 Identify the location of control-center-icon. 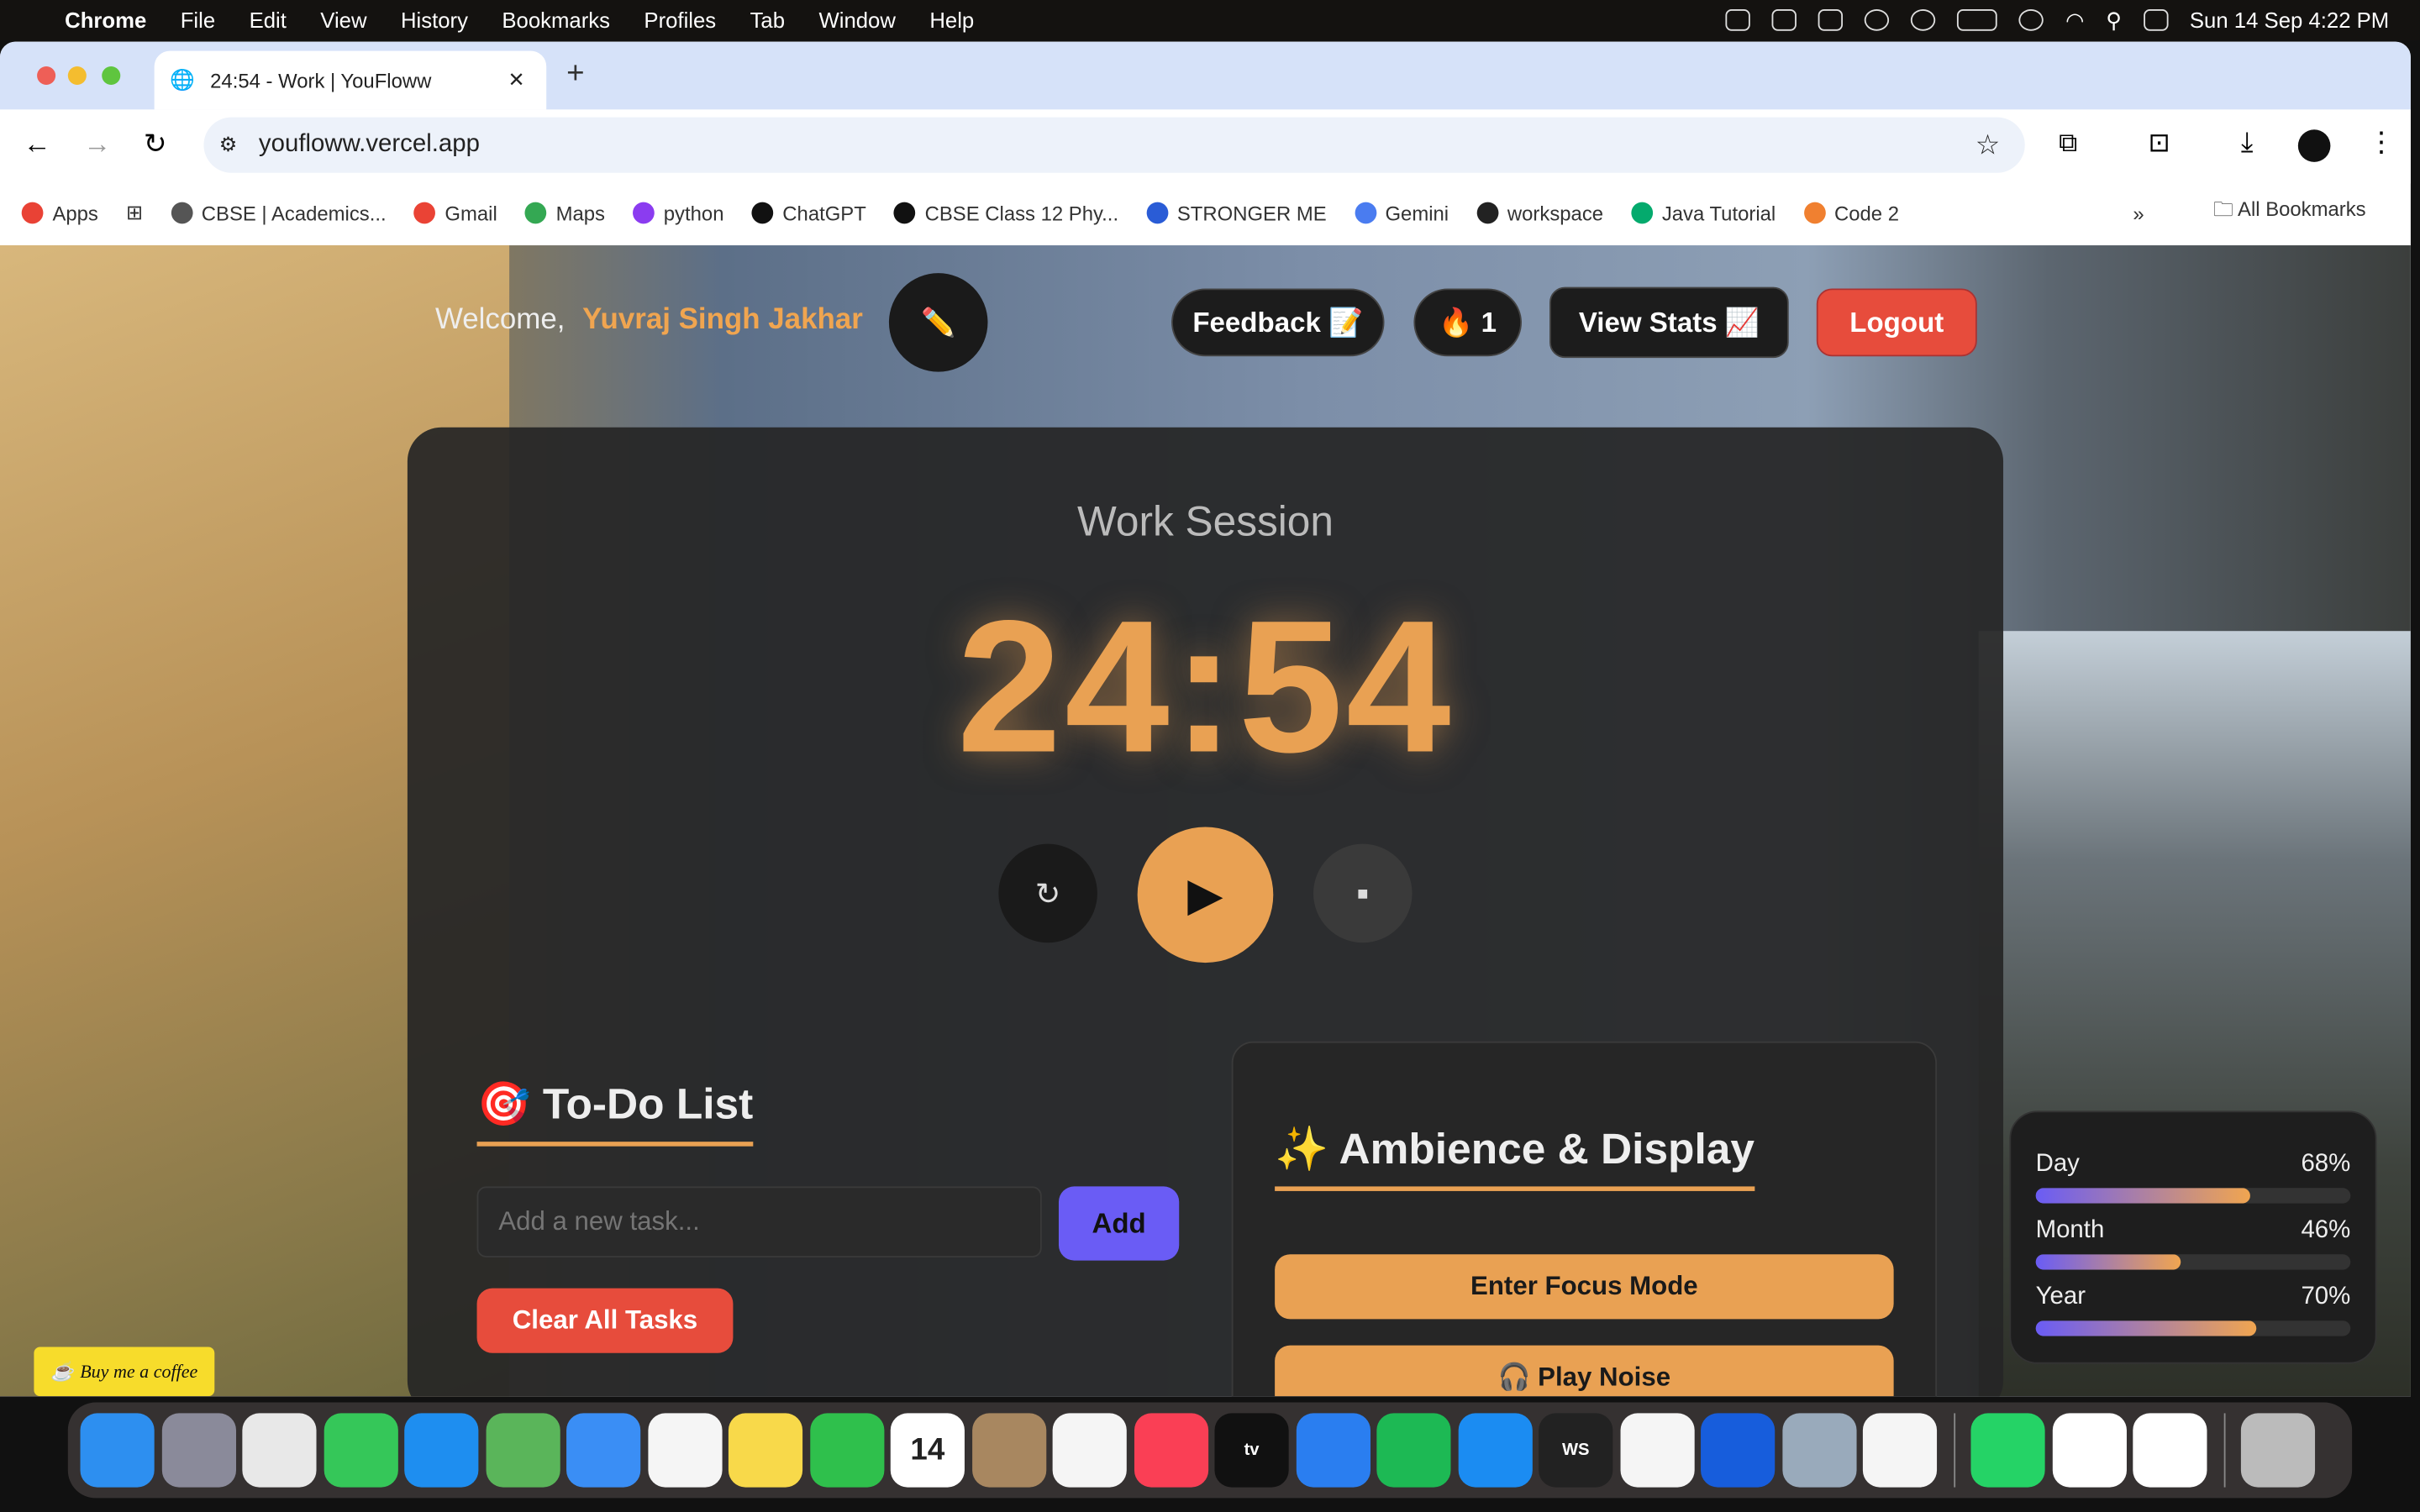
(2156, 20).